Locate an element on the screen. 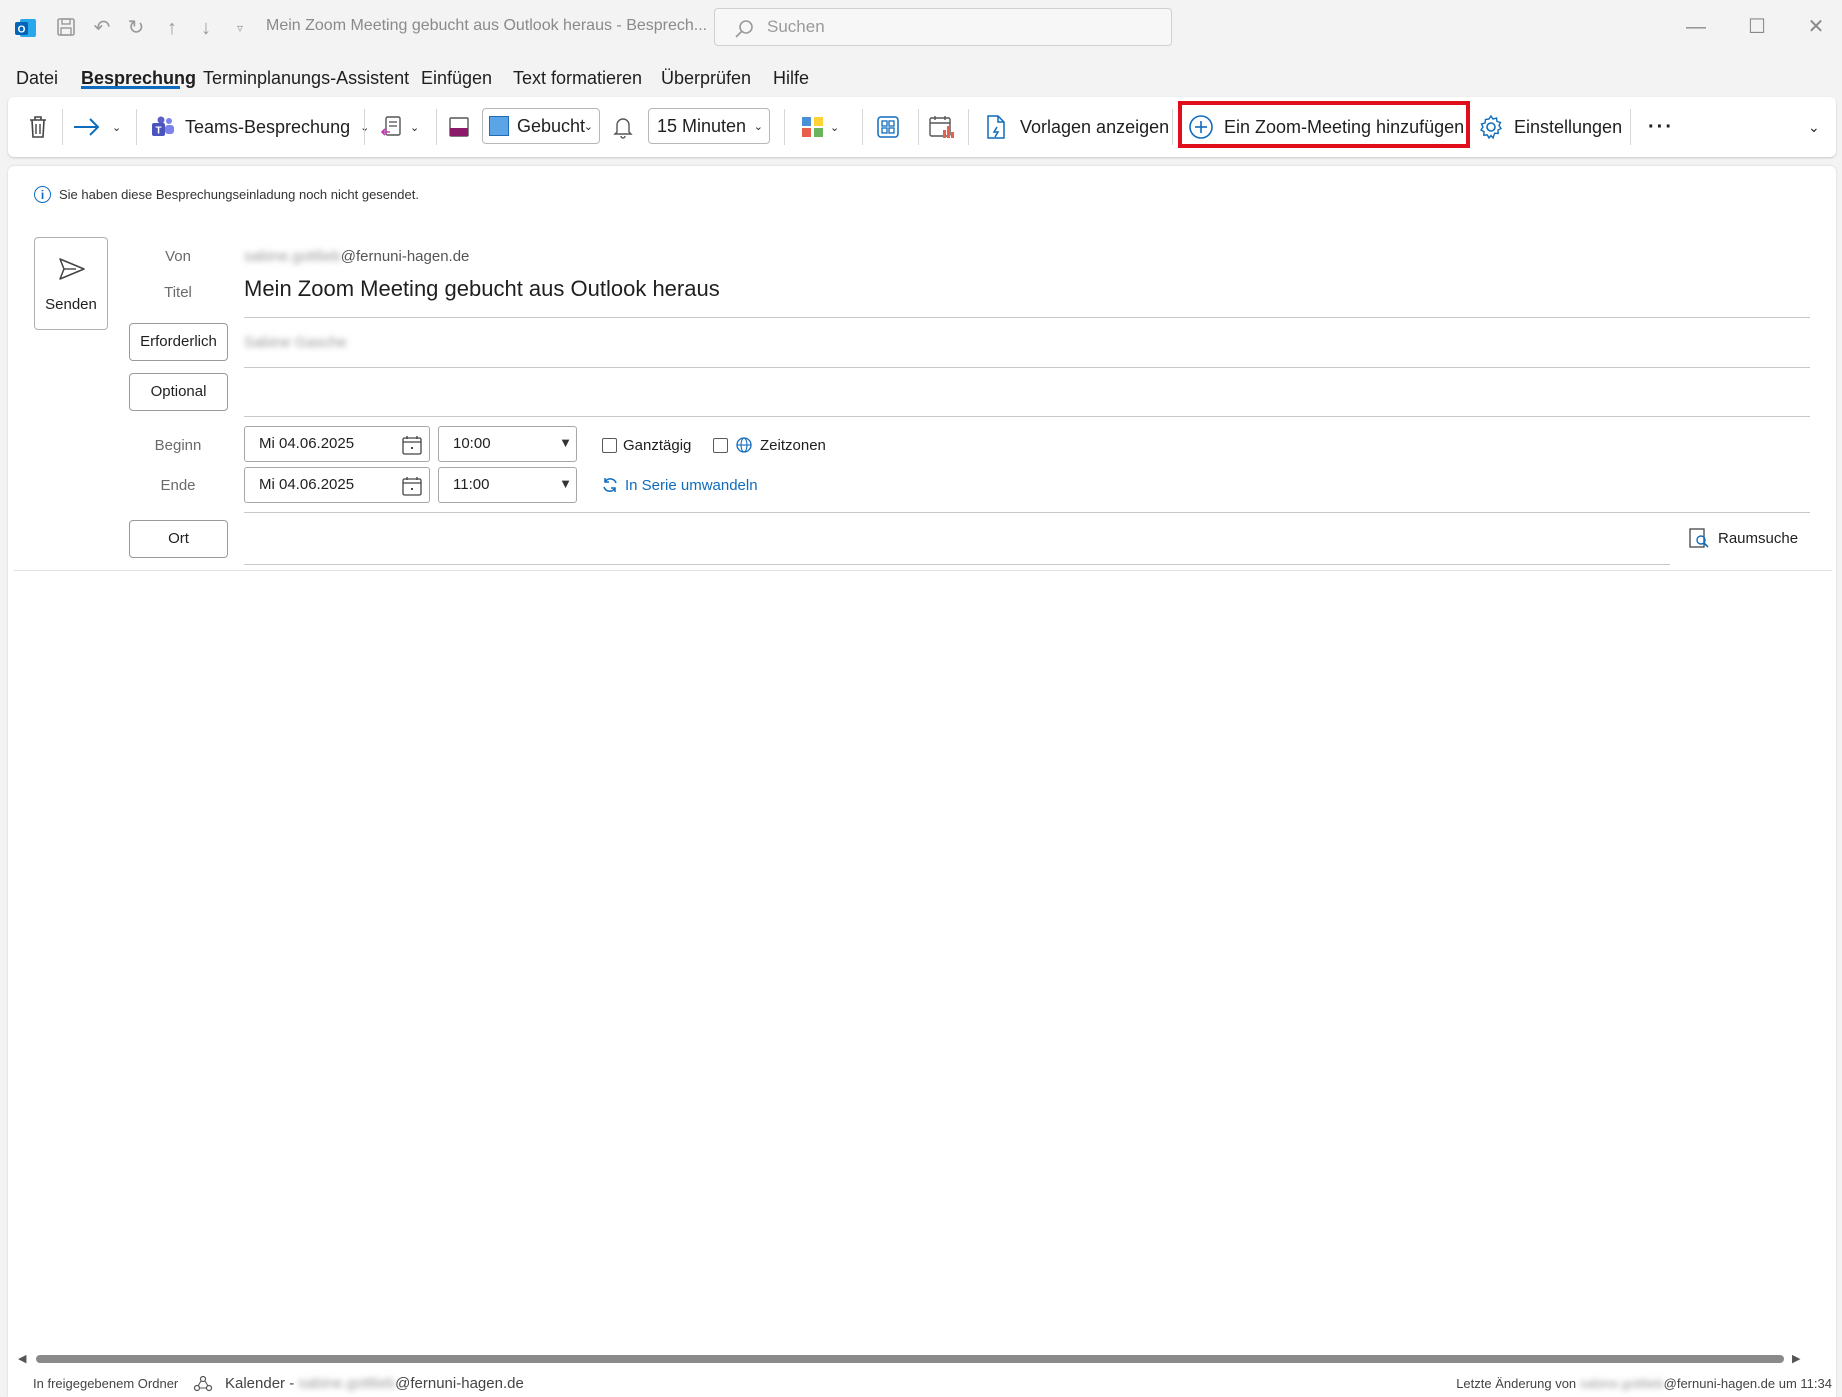  categorize-icon is located at coordinates (812, 127).